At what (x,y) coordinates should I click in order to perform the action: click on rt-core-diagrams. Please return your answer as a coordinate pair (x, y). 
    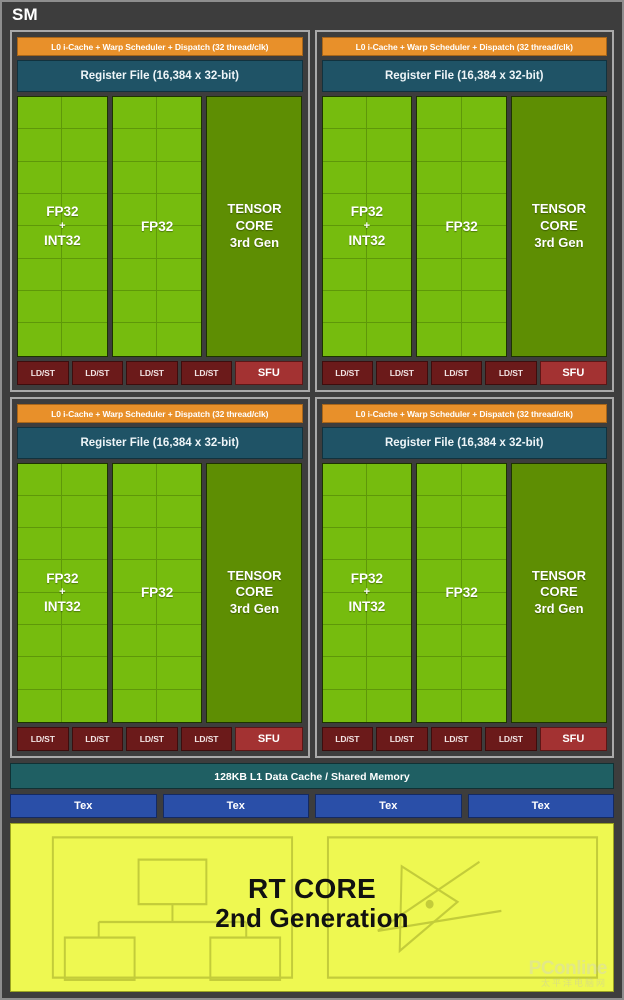
    Looking at the image, I should click on (325, 908).